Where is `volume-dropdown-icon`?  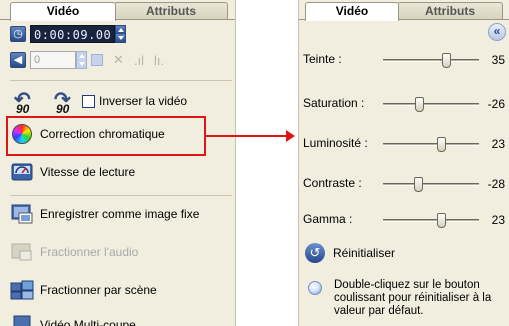 volume-dropdown-icon is located at coordinates (97, 60).